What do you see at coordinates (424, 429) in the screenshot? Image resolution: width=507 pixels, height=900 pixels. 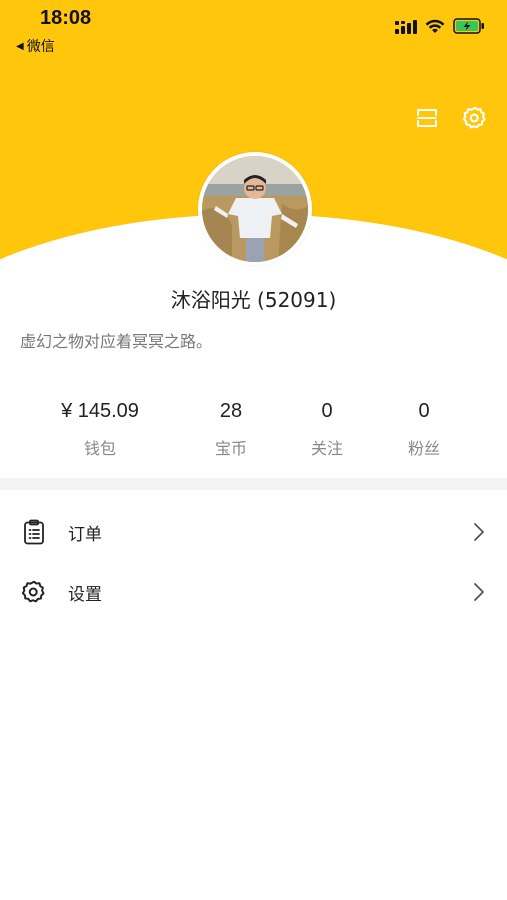 I see `stat-followers: 0 粉丝` at bounding box center [424, 429].